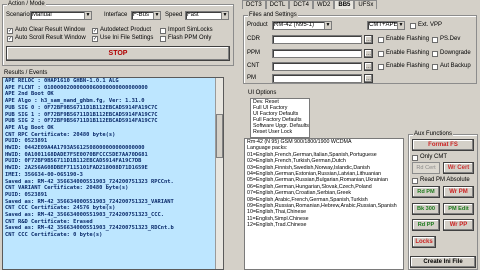 The height and width of the screenshot is (270, 480). I want to click on ppm-enable-flashing: Enable Flashing, so click(403, 53).